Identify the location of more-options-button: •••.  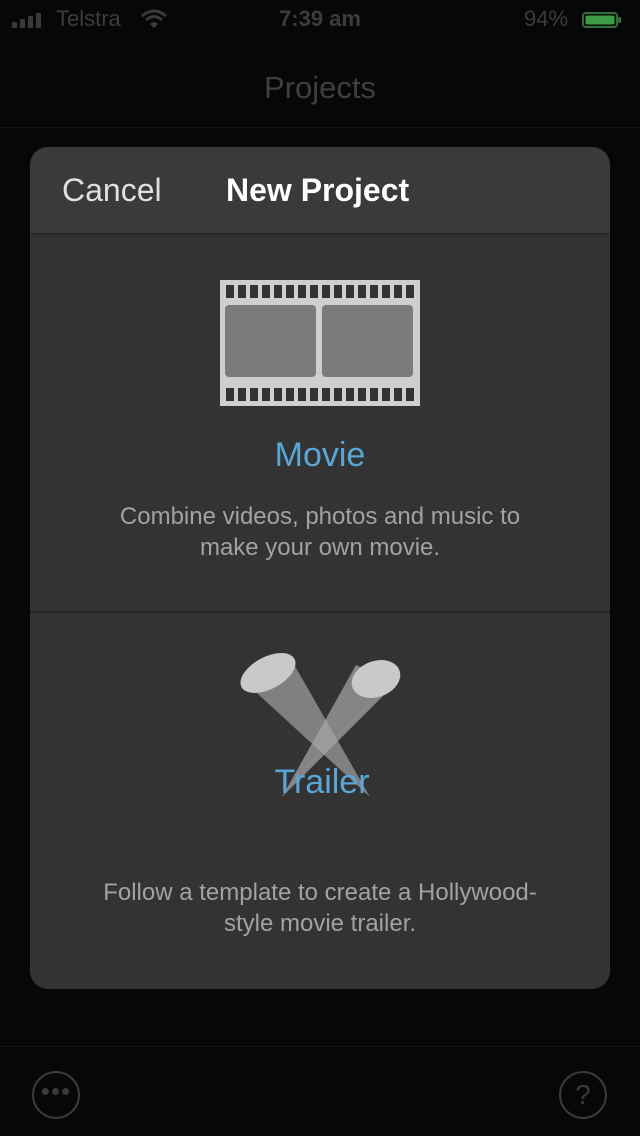
(56, 1095).